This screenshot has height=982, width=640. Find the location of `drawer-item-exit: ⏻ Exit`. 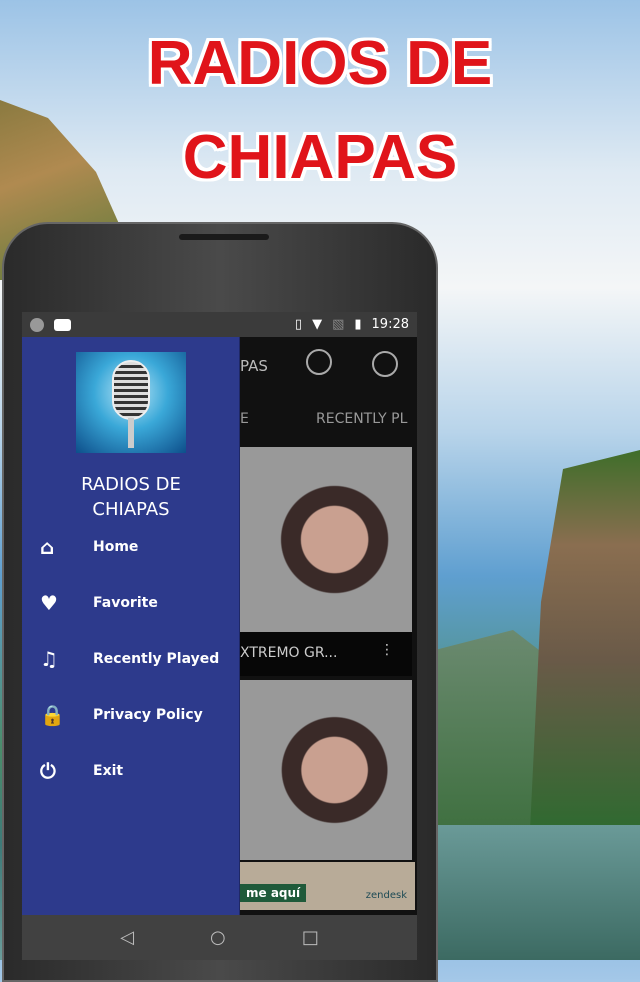

drawer-item-exit: ⏻ Exit is located at coordinates (131, 771).